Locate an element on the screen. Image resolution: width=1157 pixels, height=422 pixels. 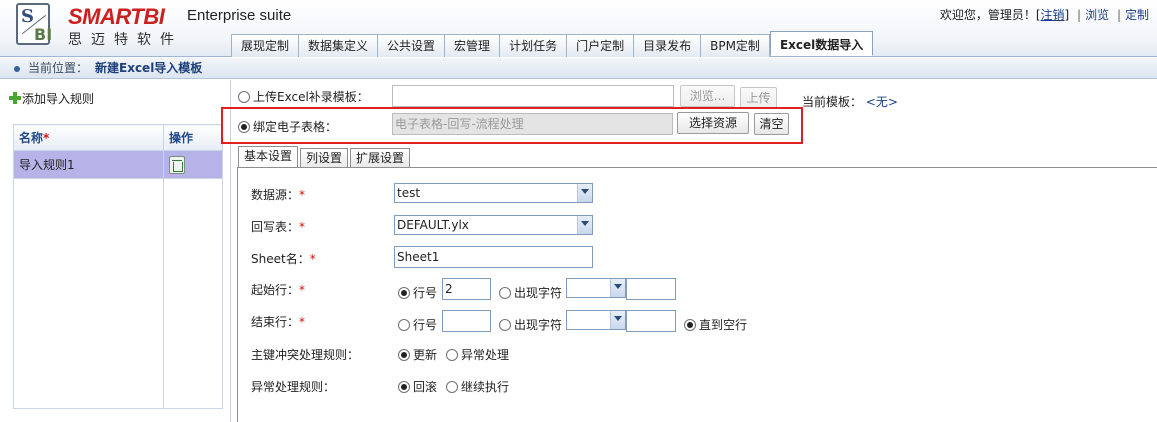
table-row: 导入规则1 is located at coordinates (118, 164).